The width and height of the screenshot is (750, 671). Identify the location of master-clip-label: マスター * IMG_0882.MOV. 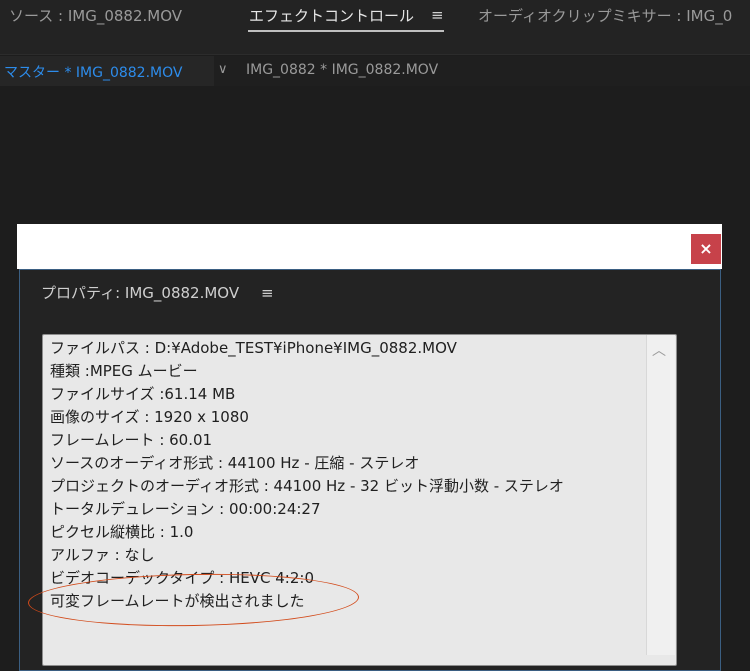
(93, 73).